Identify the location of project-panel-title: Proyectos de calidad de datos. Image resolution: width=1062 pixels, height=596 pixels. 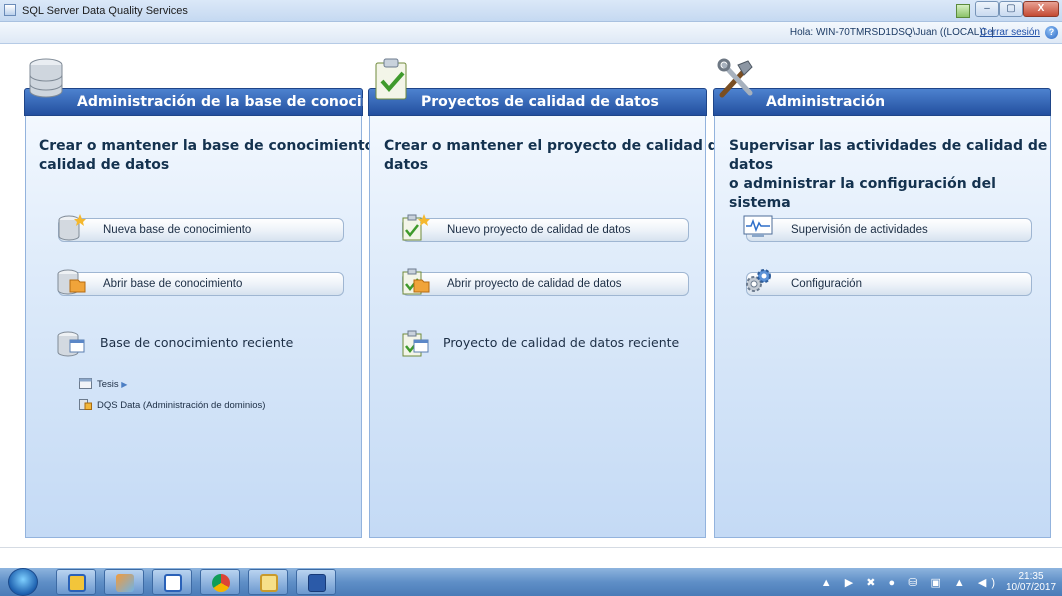
(540, 102).